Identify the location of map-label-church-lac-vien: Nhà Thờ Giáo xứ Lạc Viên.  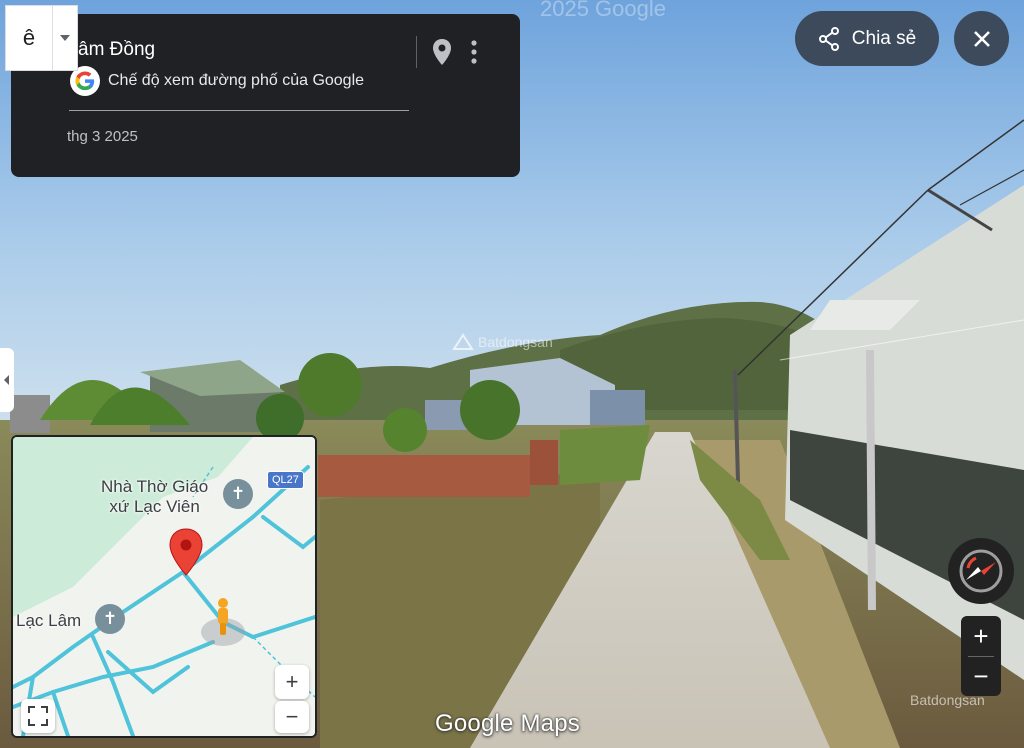
(154, 497).